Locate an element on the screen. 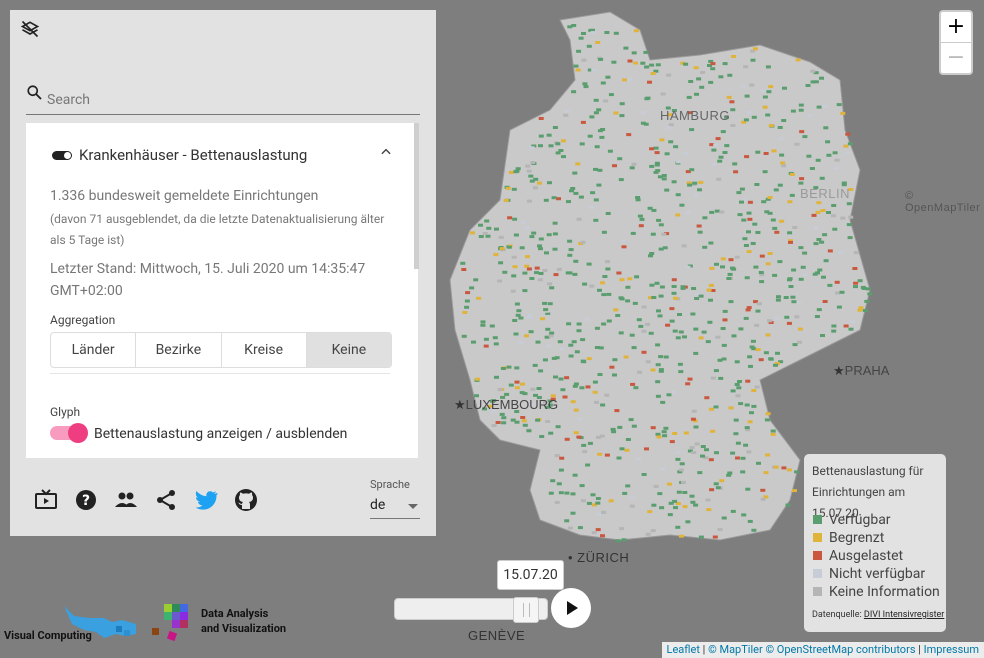  zoom-out-button: − is located at coordinates (956, 58).